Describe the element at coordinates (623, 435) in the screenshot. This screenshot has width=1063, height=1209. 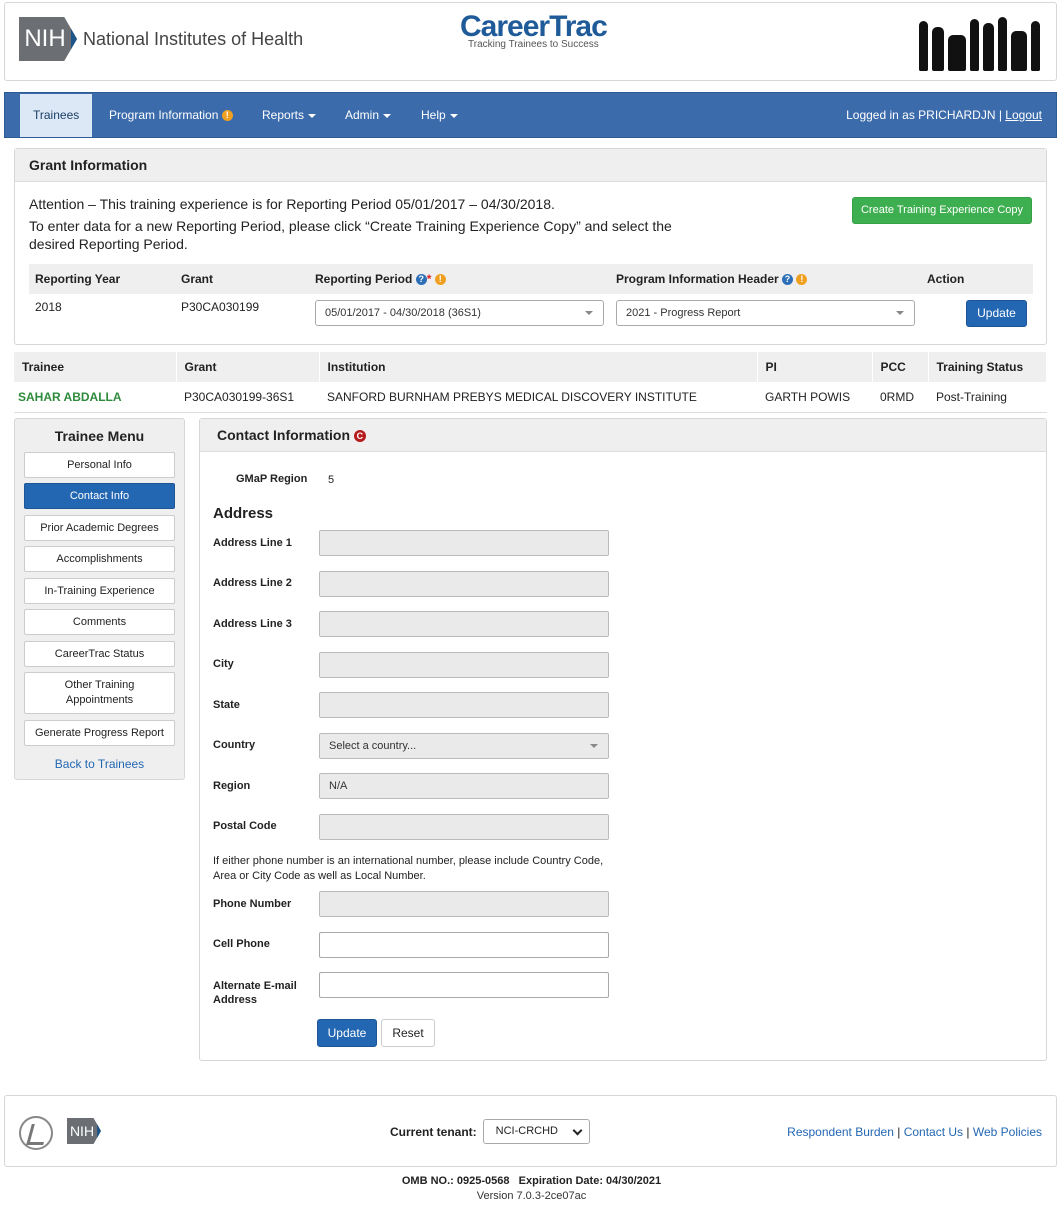
I see `contact-information-title: Contact Information C` at that location.